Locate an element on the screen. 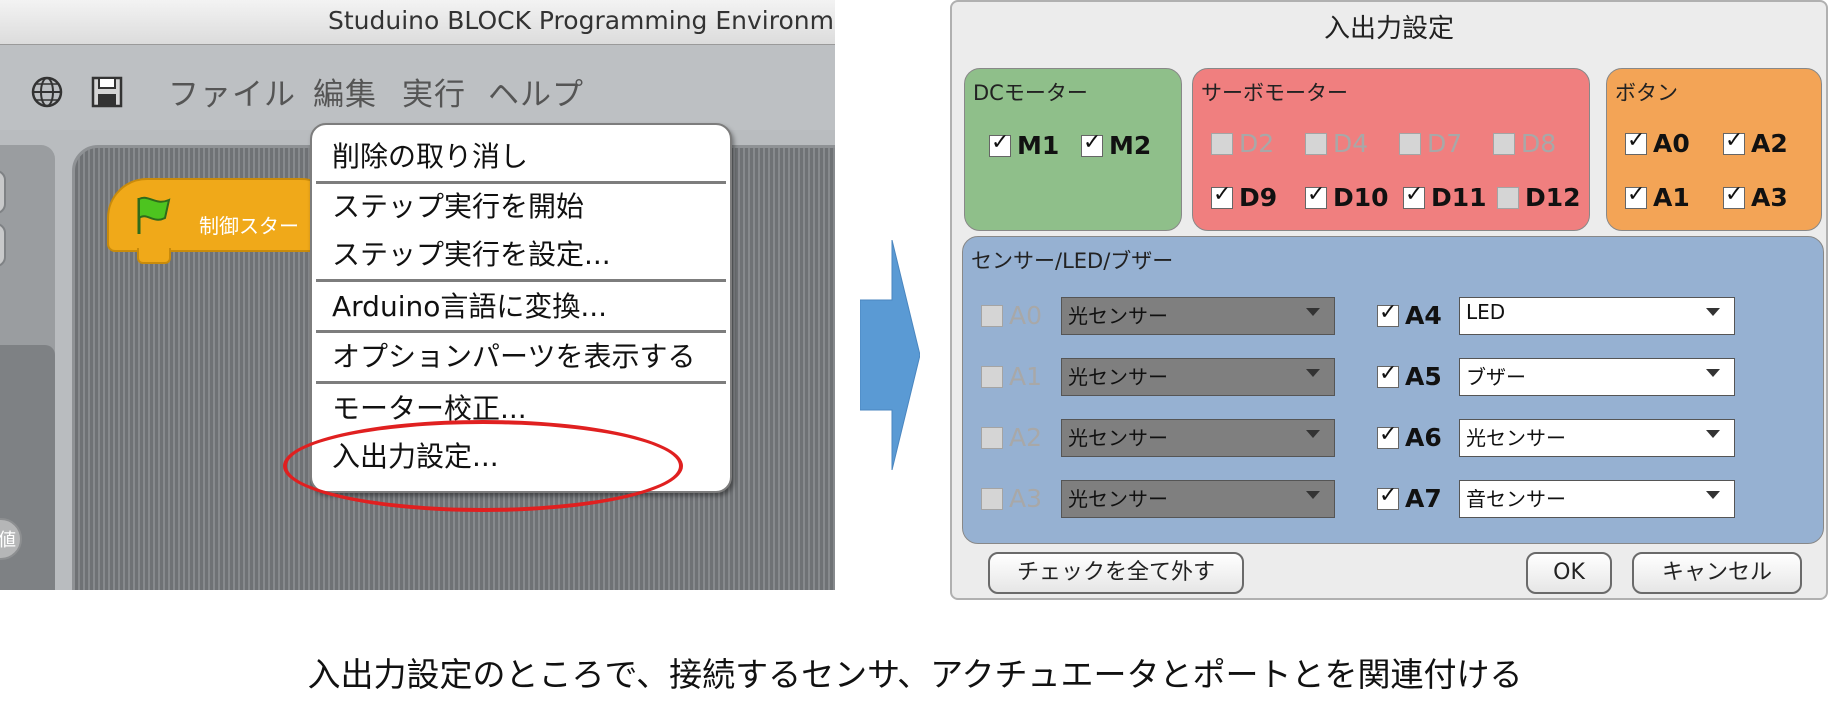  uncheck-all-button: チェックを全て外す is located at coordinates (1116, 573).